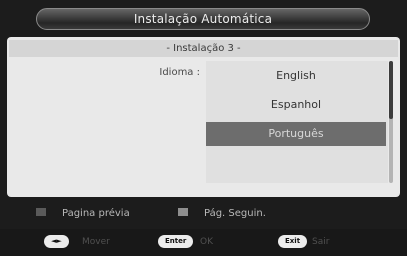 This screenshot has width=407, height=256. I want to click on next-page-label: Pág. Seguin., so click(235, 213).